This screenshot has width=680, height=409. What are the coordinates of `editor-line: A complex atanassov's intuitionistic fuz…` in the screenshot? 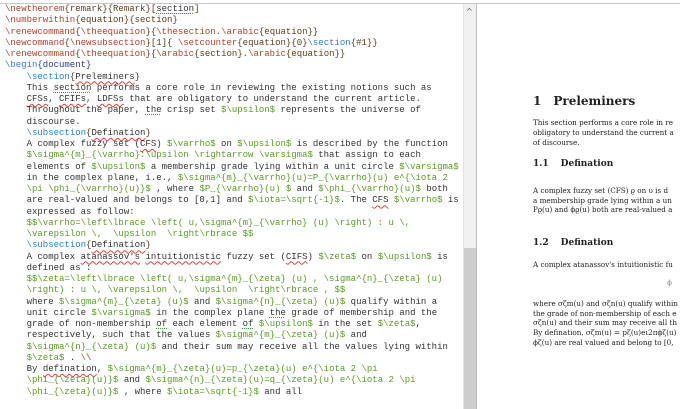 It's located at (231, 257).